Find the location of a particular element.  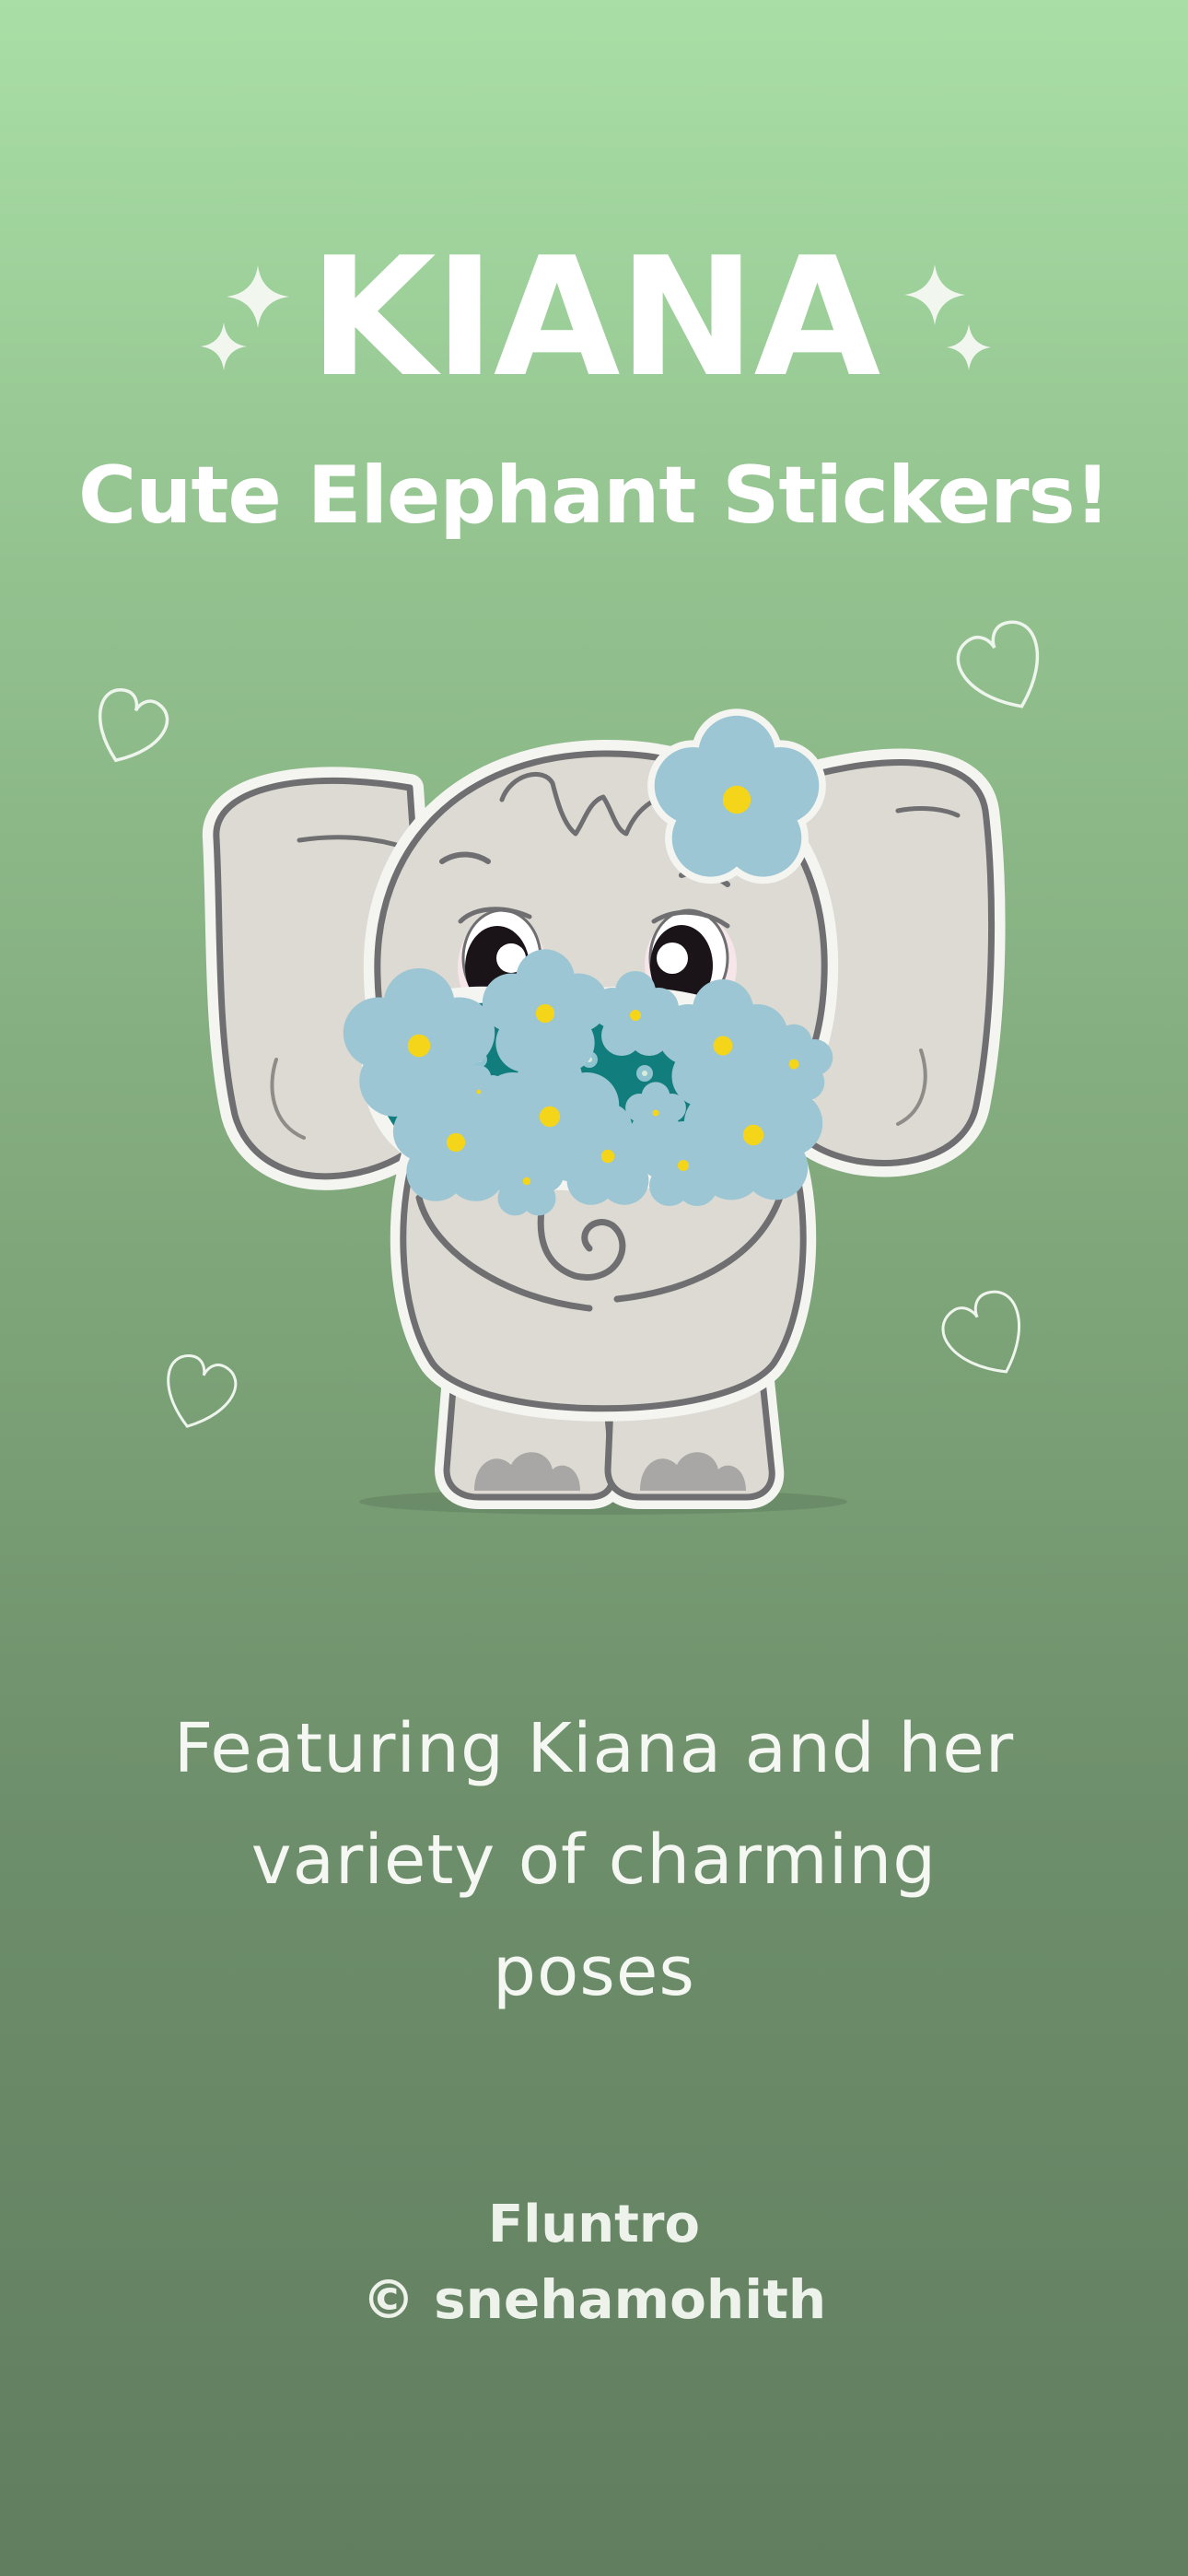

brand-name: Fluntro is located at coordinates (594, 2224).